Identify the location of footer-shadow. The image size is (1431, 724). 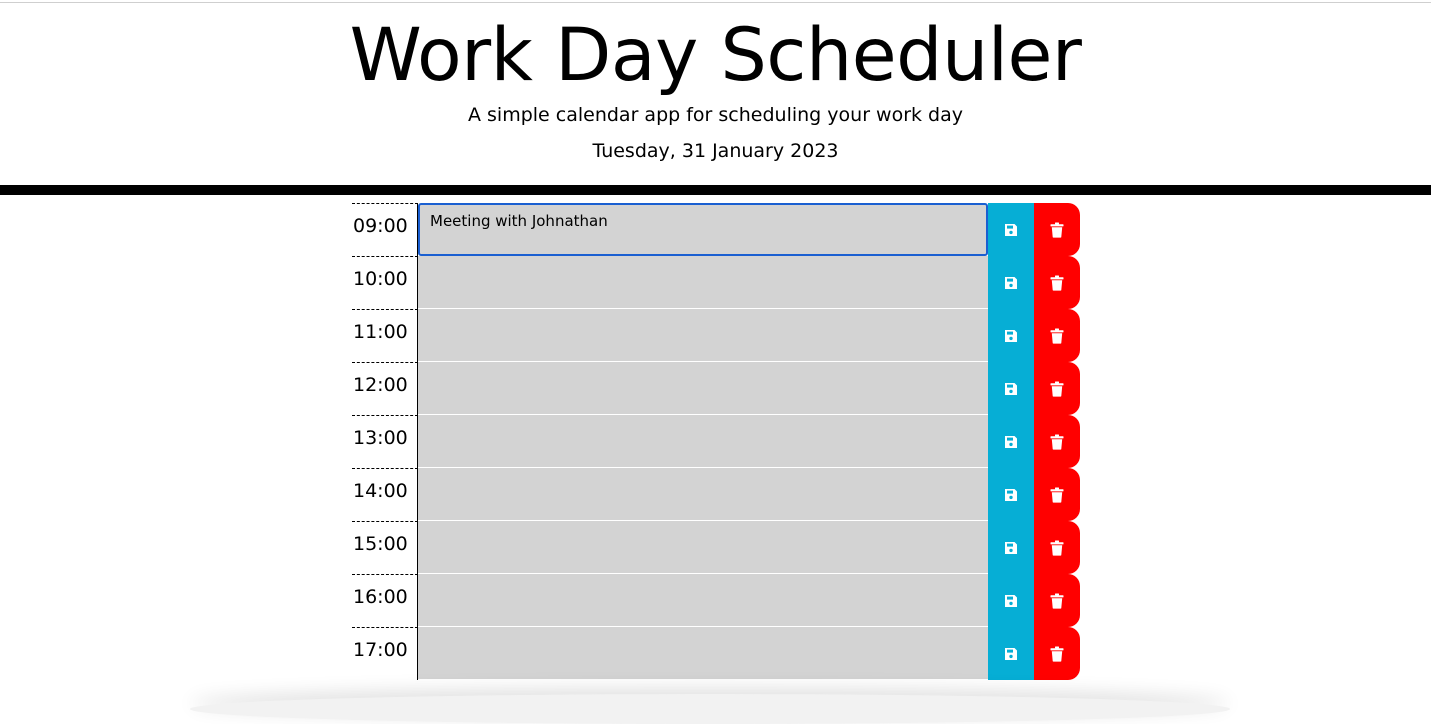
(710, 709).